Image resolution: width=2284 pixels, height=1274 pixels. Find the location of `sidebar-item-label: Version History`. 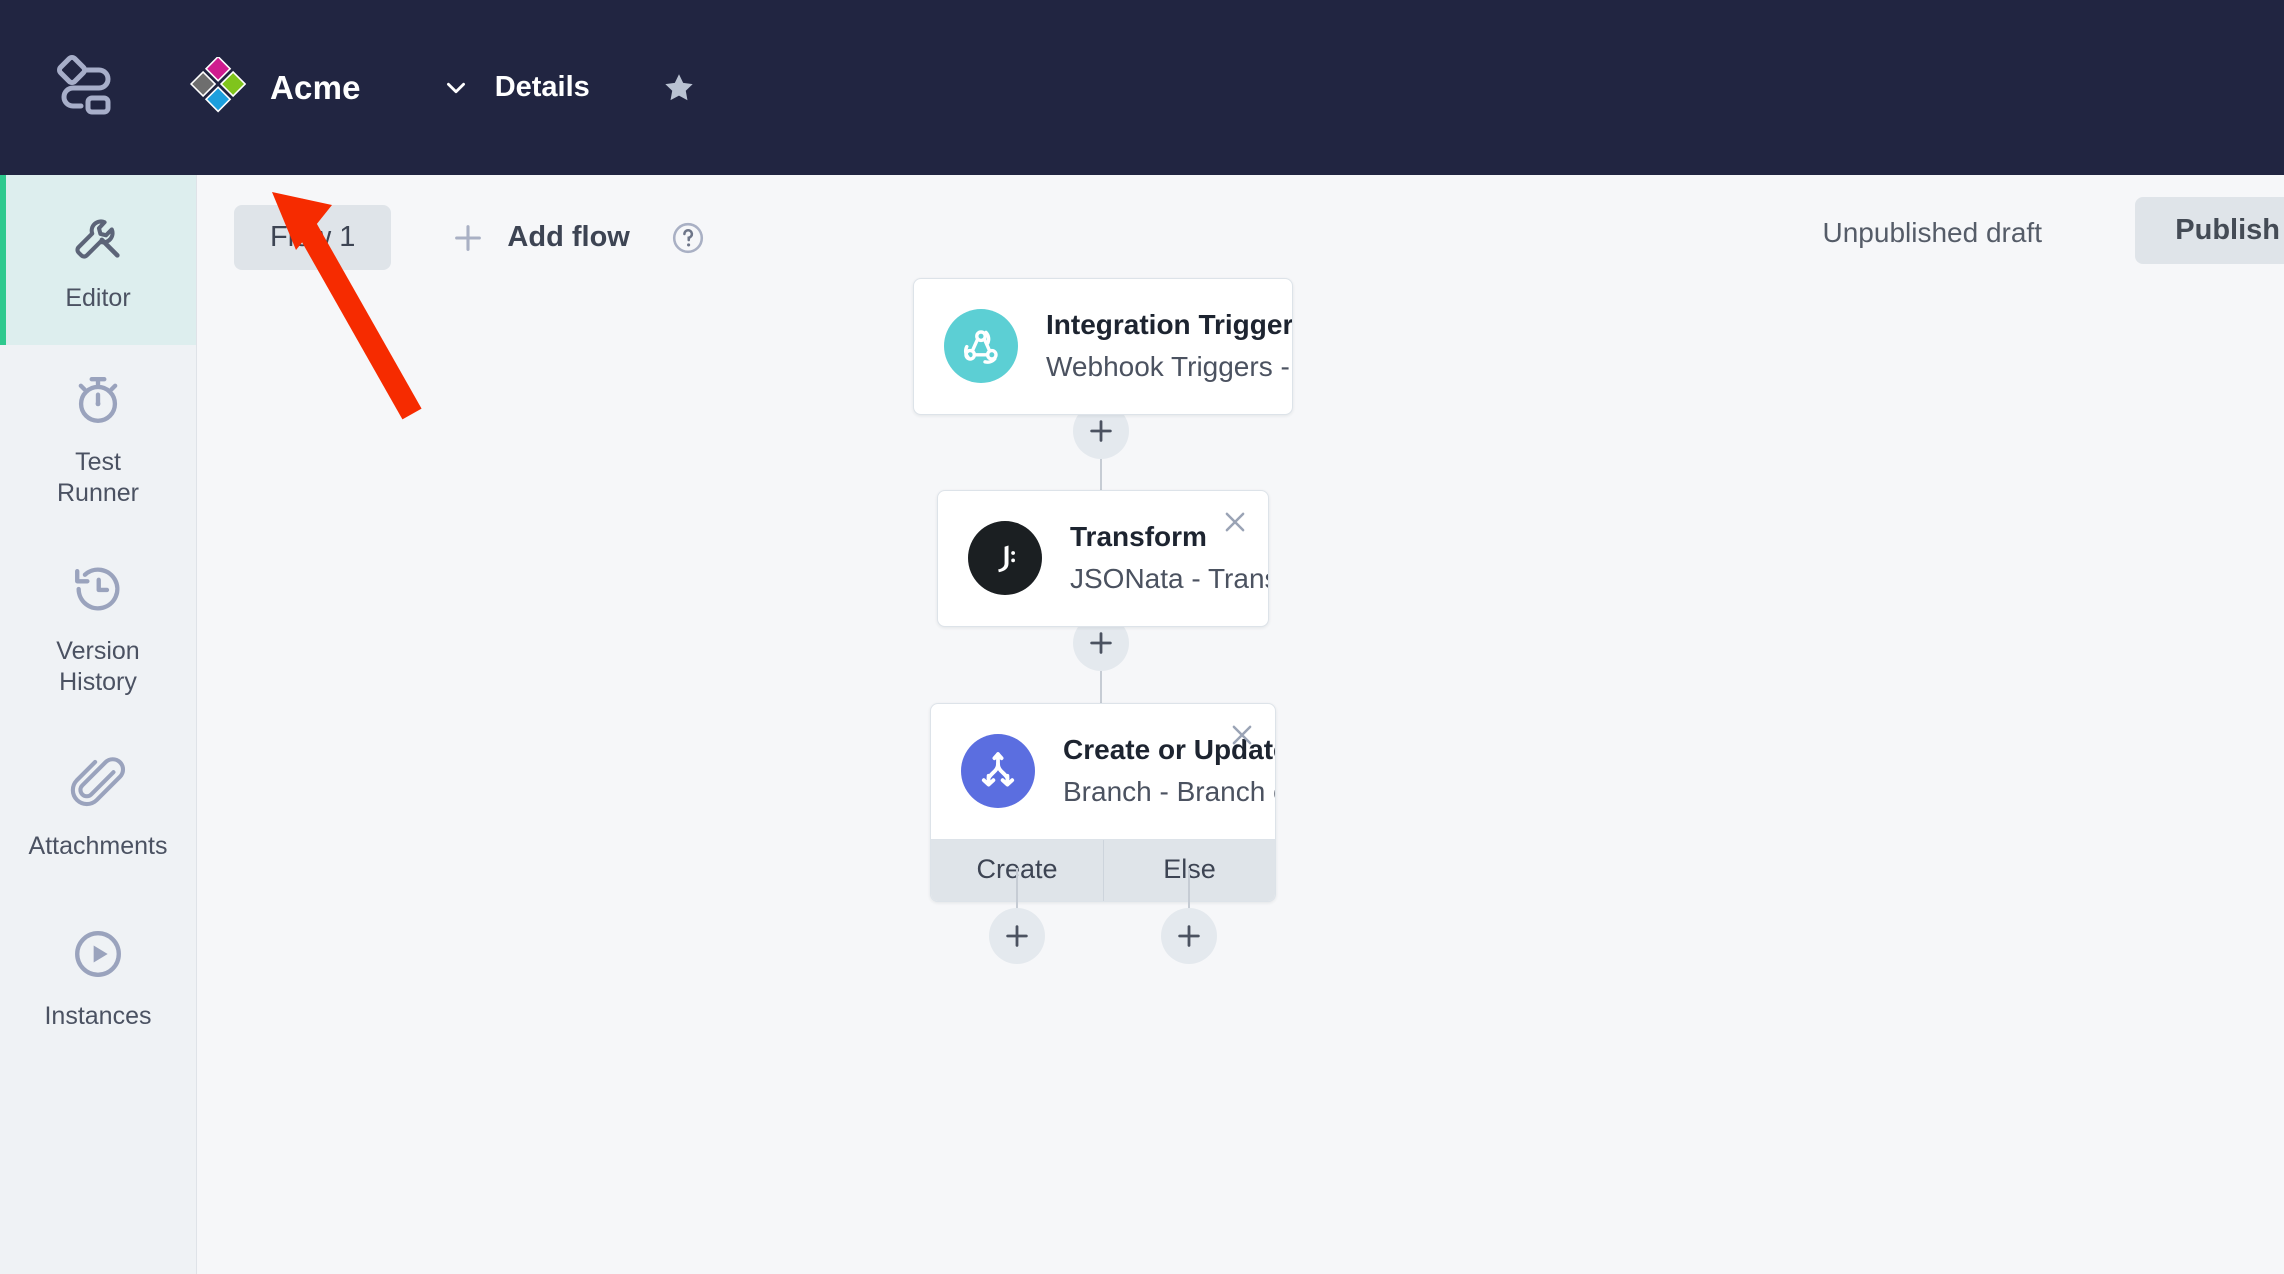

sidebar-item-label: Version History is located at coordinates (98, 666).